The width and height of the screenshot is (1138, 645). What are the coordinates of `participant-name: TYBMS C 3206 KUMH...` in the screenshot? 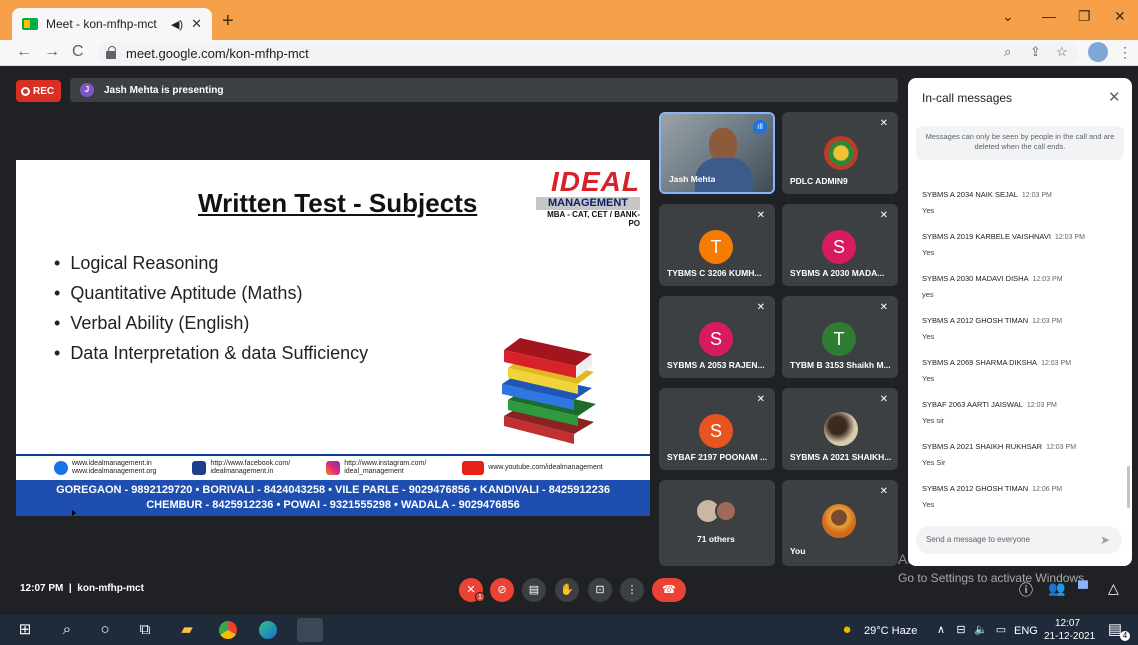 It's located at (714, 273).